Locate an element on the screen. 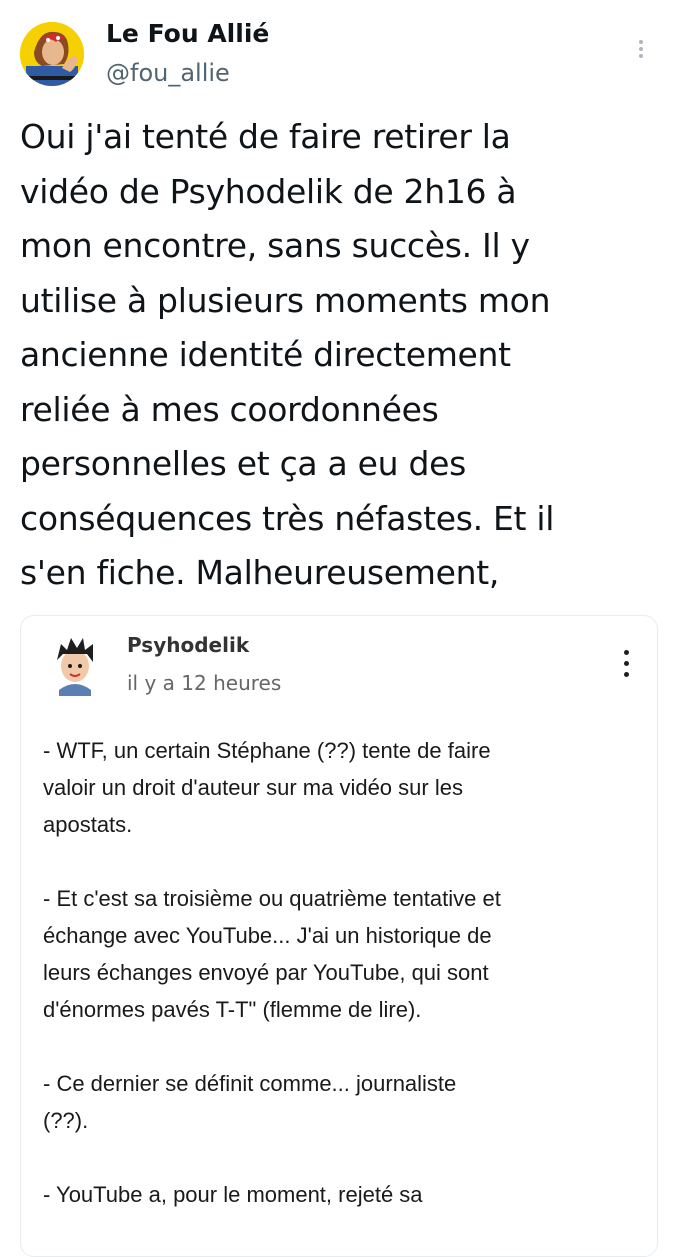 The height and width of the screenshot is (1257, 676). cartoon-boy-icon is located at coordinates (75, 667).